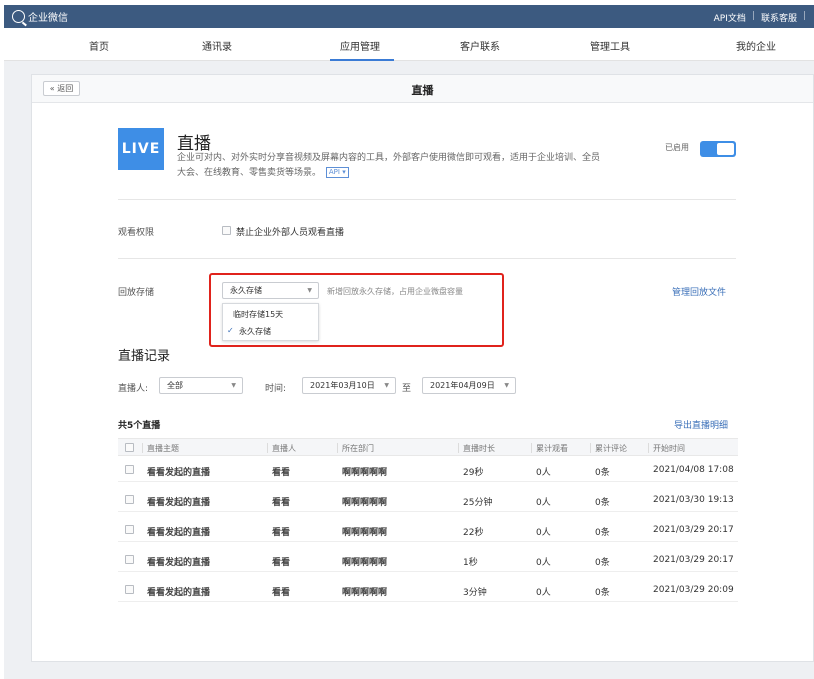  I want to click on export-records-link: 导出直播明细, so click(701, 424).